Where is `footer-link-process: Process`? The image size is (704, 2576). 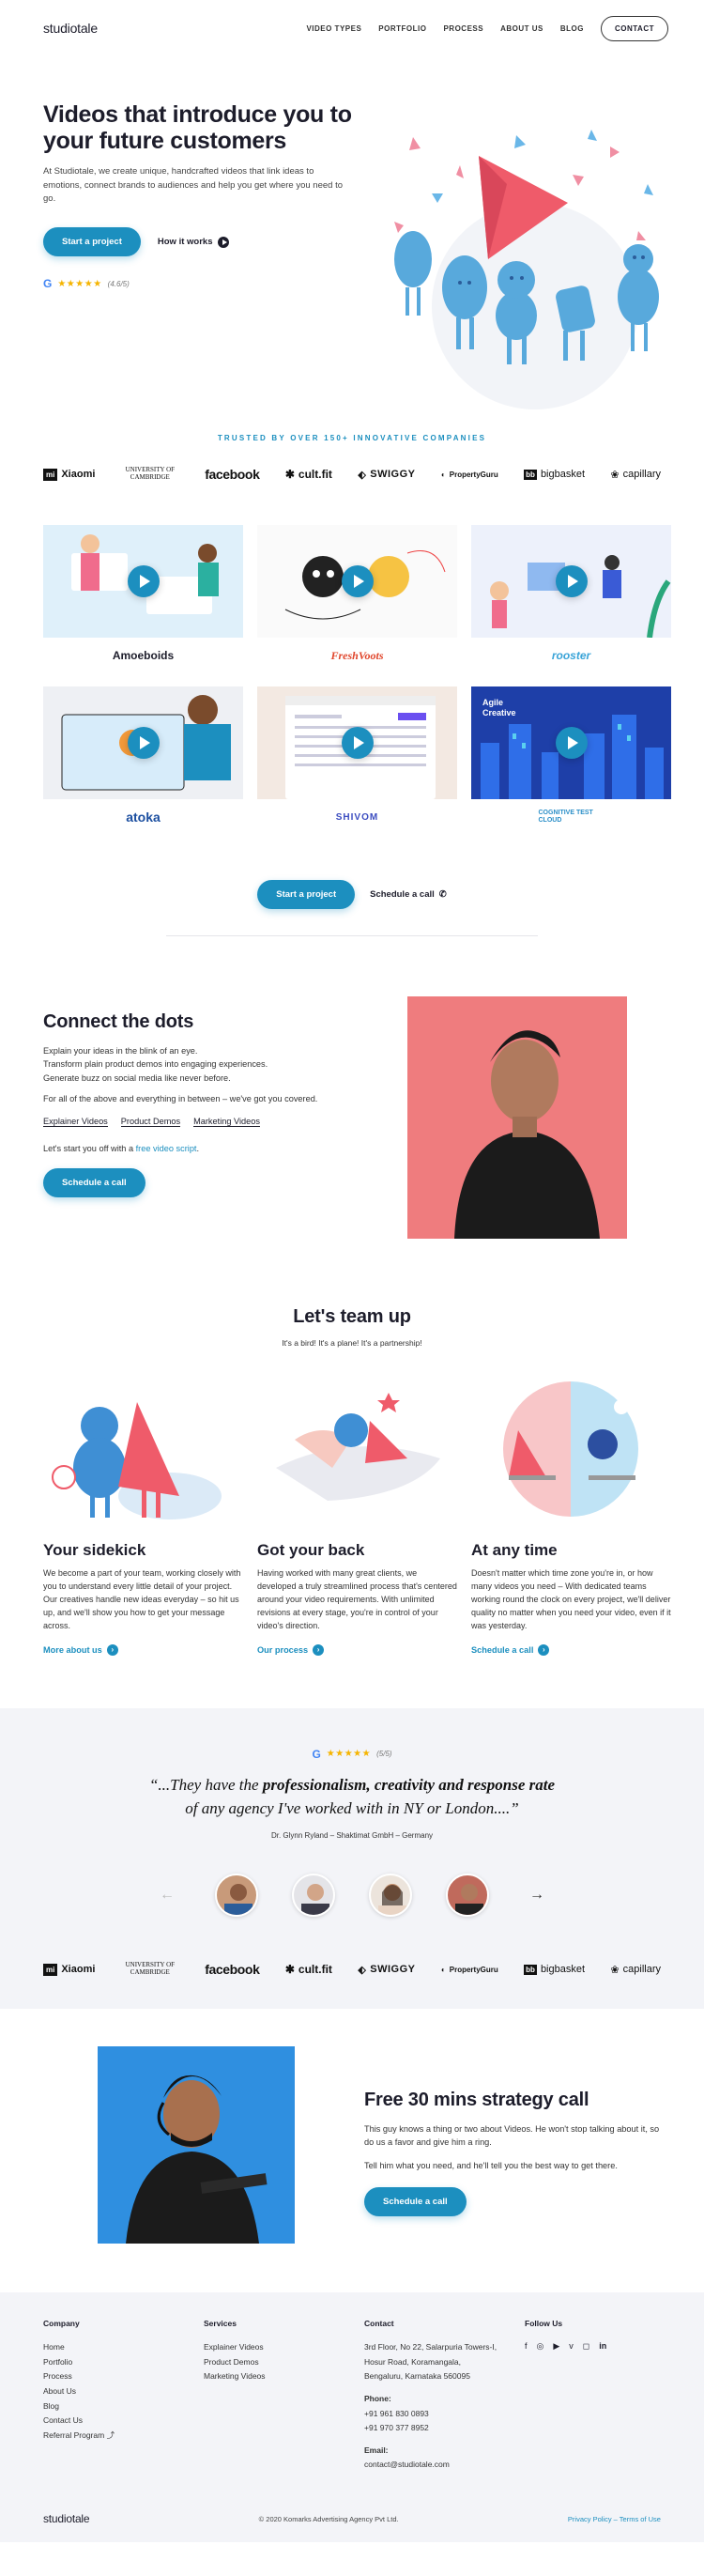 footer-link-process: Process is located at coordinates (123, 2376).